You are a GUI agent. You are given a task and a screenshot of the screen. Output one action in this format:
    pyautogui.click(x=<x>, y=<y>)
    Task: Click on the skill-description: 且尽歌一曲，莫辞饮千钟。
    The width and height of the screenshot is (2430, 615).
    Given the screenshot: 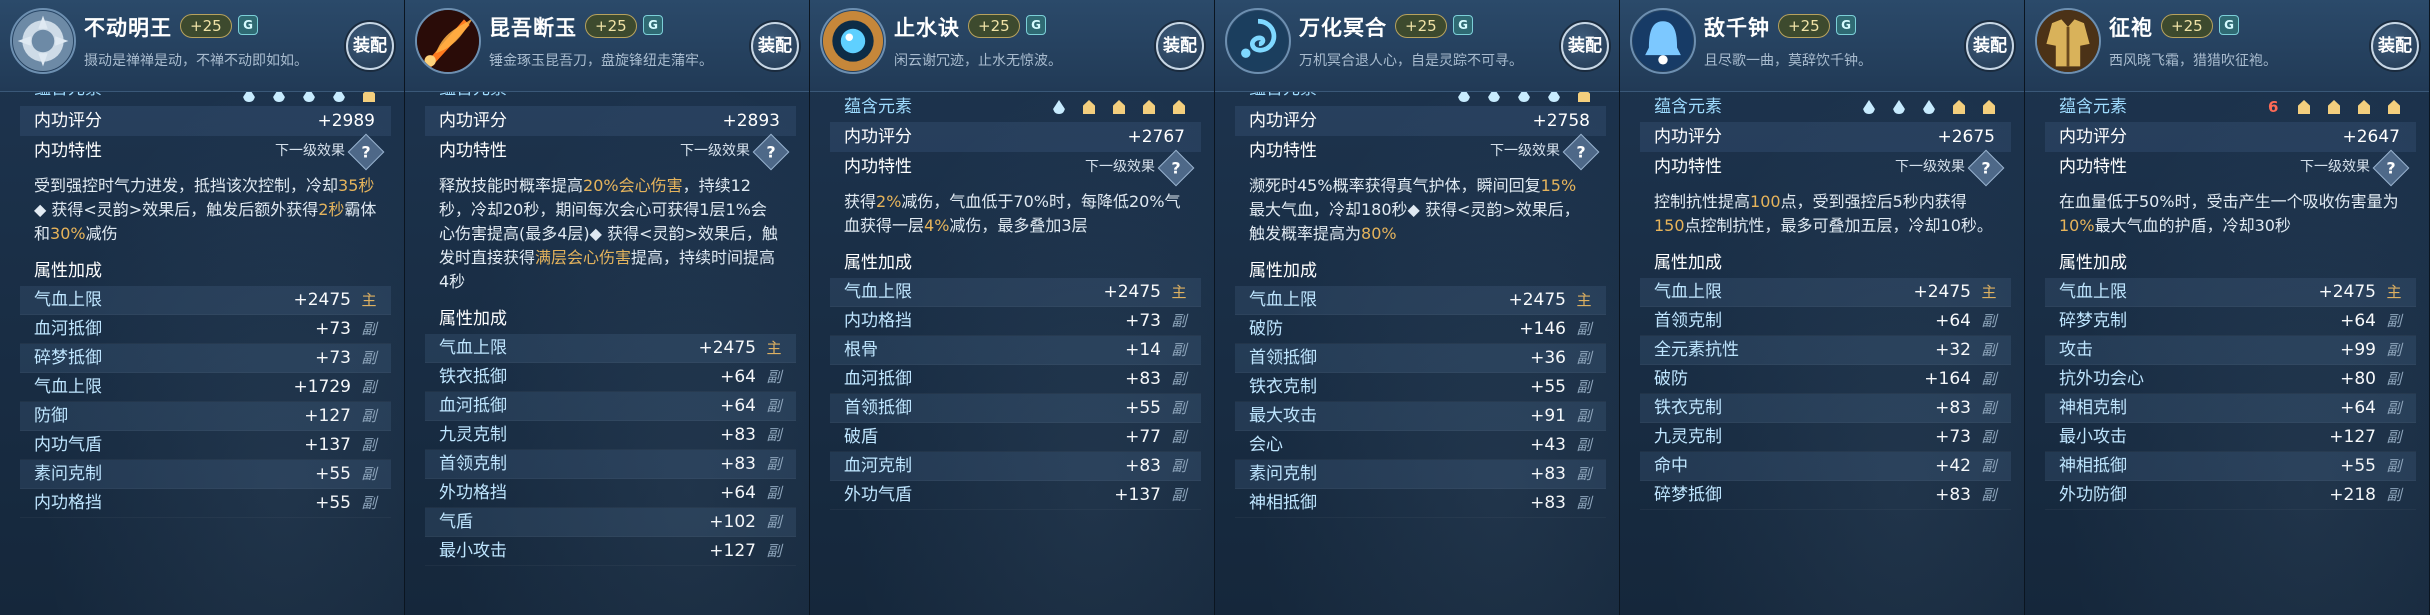 What is the action you would take?
    pyautogui.click(x=1788, y=61)
    